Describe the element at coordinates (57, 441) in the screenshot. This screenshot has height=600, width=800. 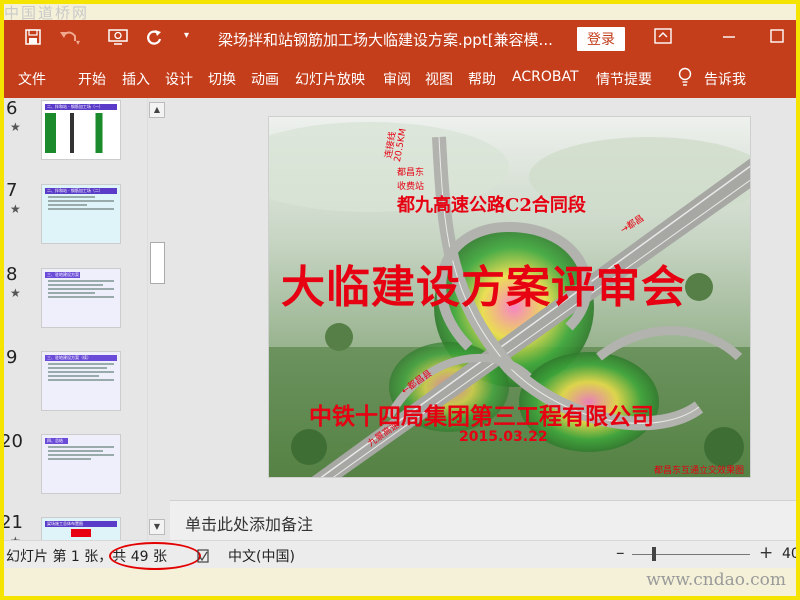
I see `thumb-title: 四、总结` at that location.